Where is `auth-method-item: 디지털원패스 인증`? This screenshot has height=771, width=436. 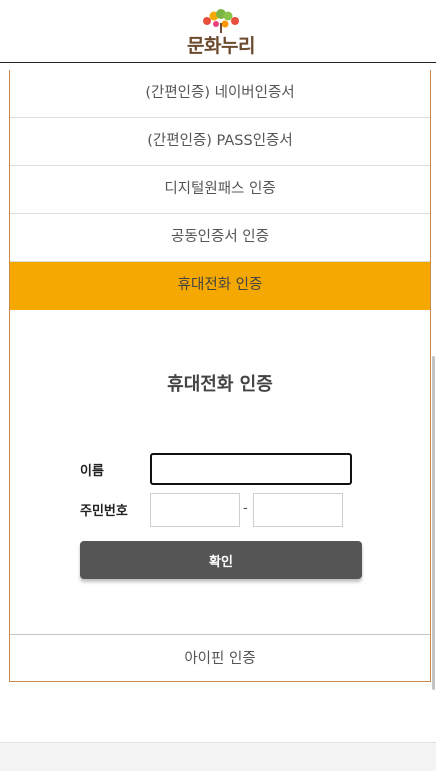
auth-method-item: 디지털원패스 인증 is located at coordinates (220, 190).